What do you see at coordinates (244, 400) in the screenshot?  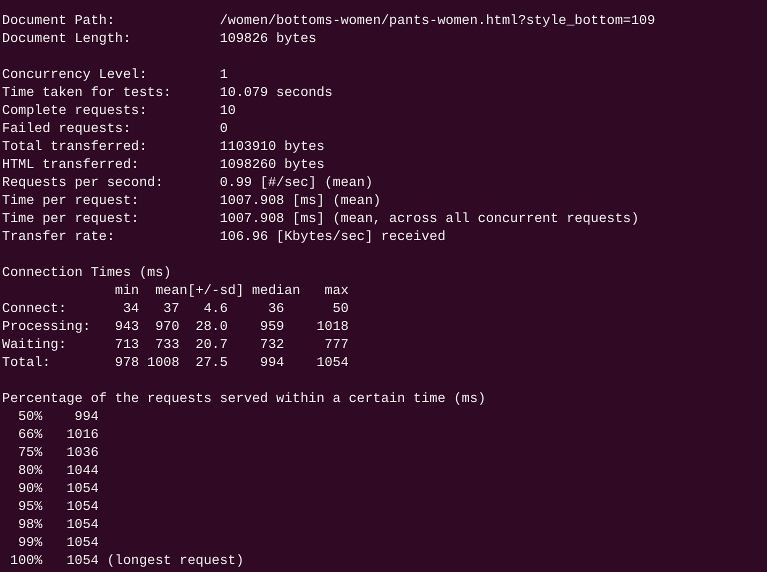 I see `section-title: Percentage of the requests served within a certain time (ms)` at bounding box center [244, 400].